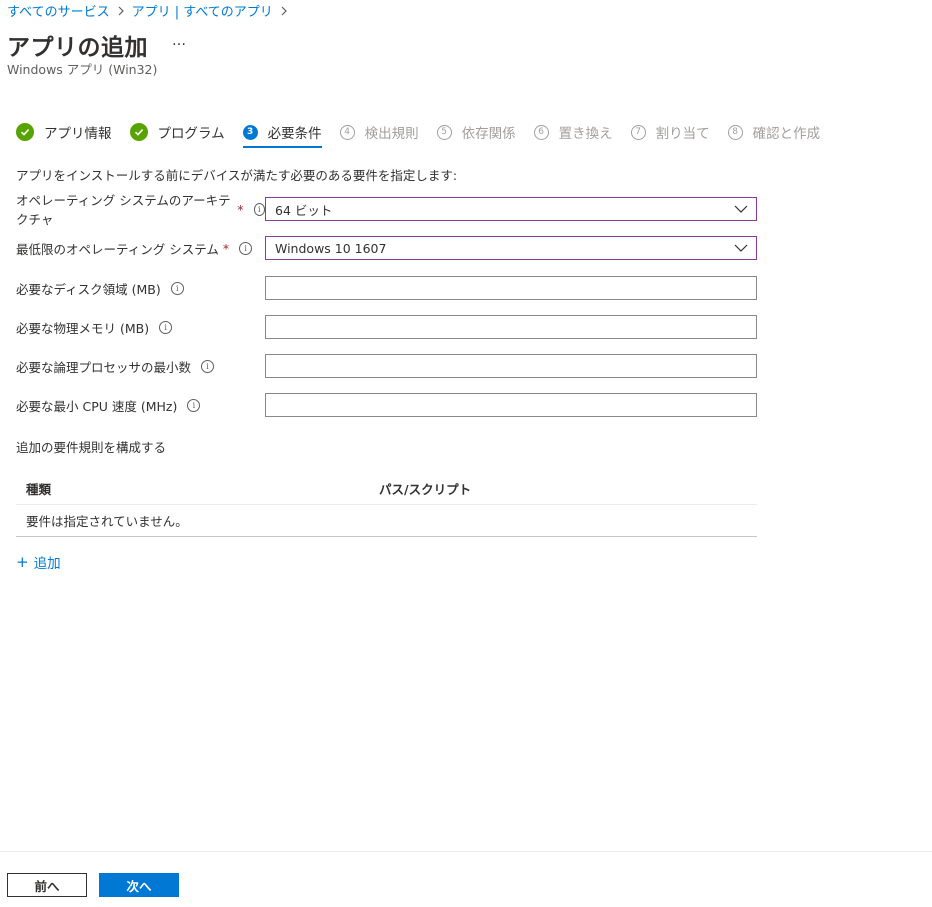  What do you see at coordinates (444, 132) in the screenshot?
I see `step-number: 5` at bounding box center [444, 132].